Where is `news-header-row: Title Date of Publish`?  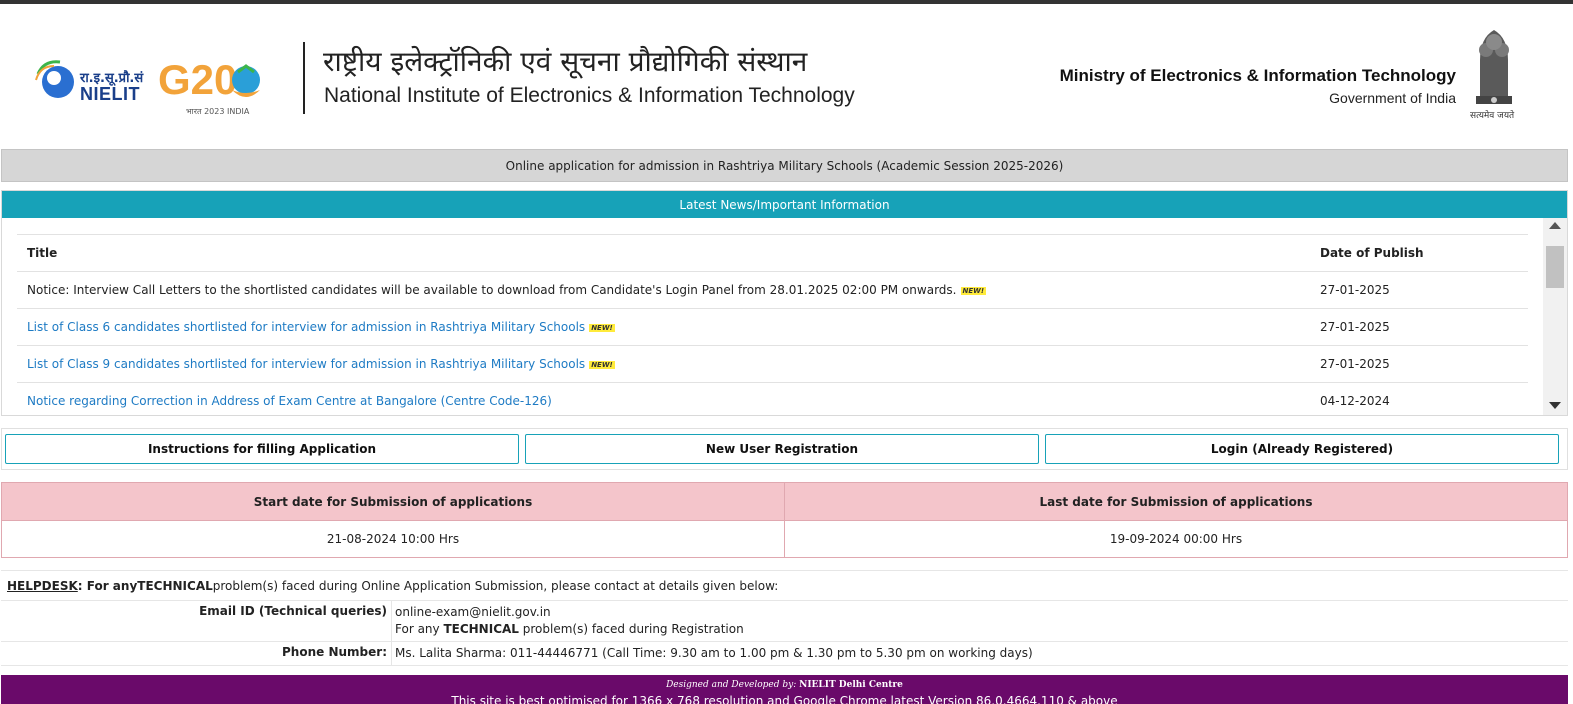 news-header-row: Title Date of Publish is located at coordinates (772, 253).